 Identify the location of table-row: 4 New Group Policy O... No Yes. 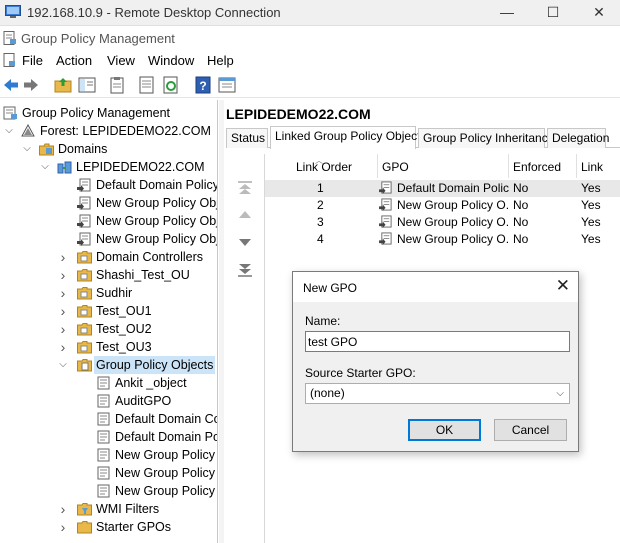
(442, 239).